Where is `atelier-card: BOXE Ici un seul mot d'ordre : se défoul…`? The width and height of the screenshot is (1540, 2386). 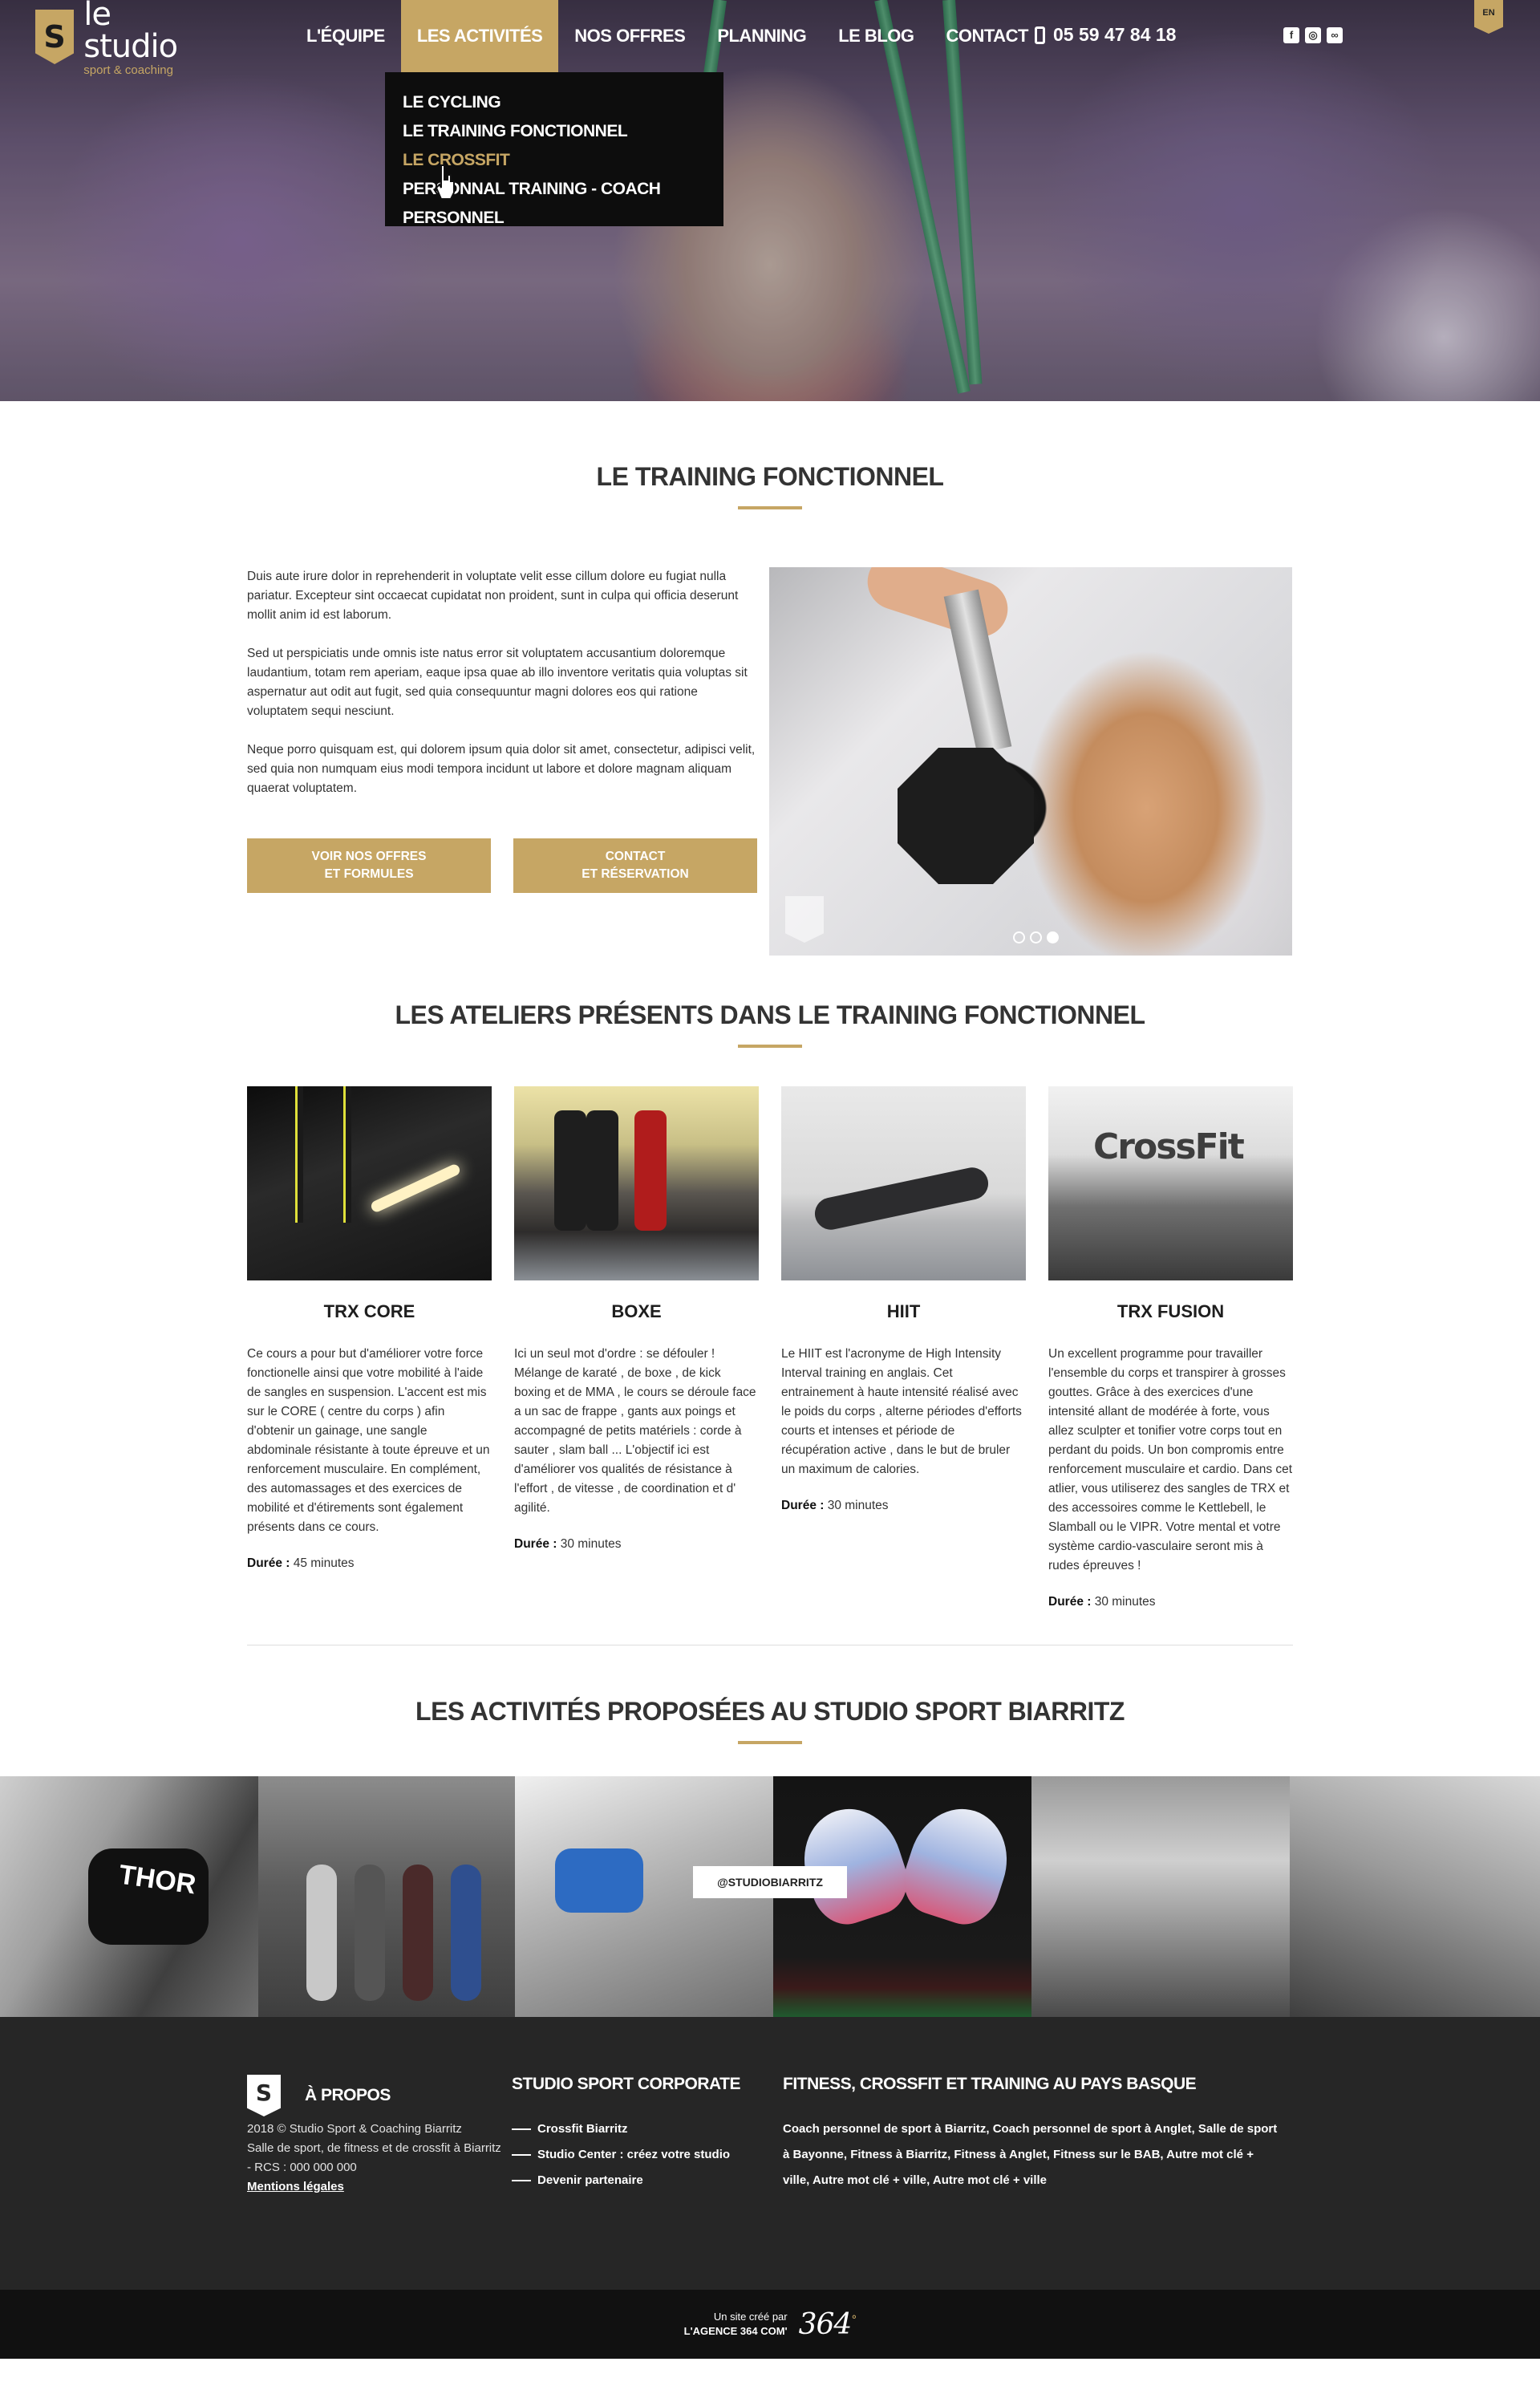
atelier-card: BOXE Ici un seul mot d'ordre : se défoul… is located at coordinates (636, 1347).